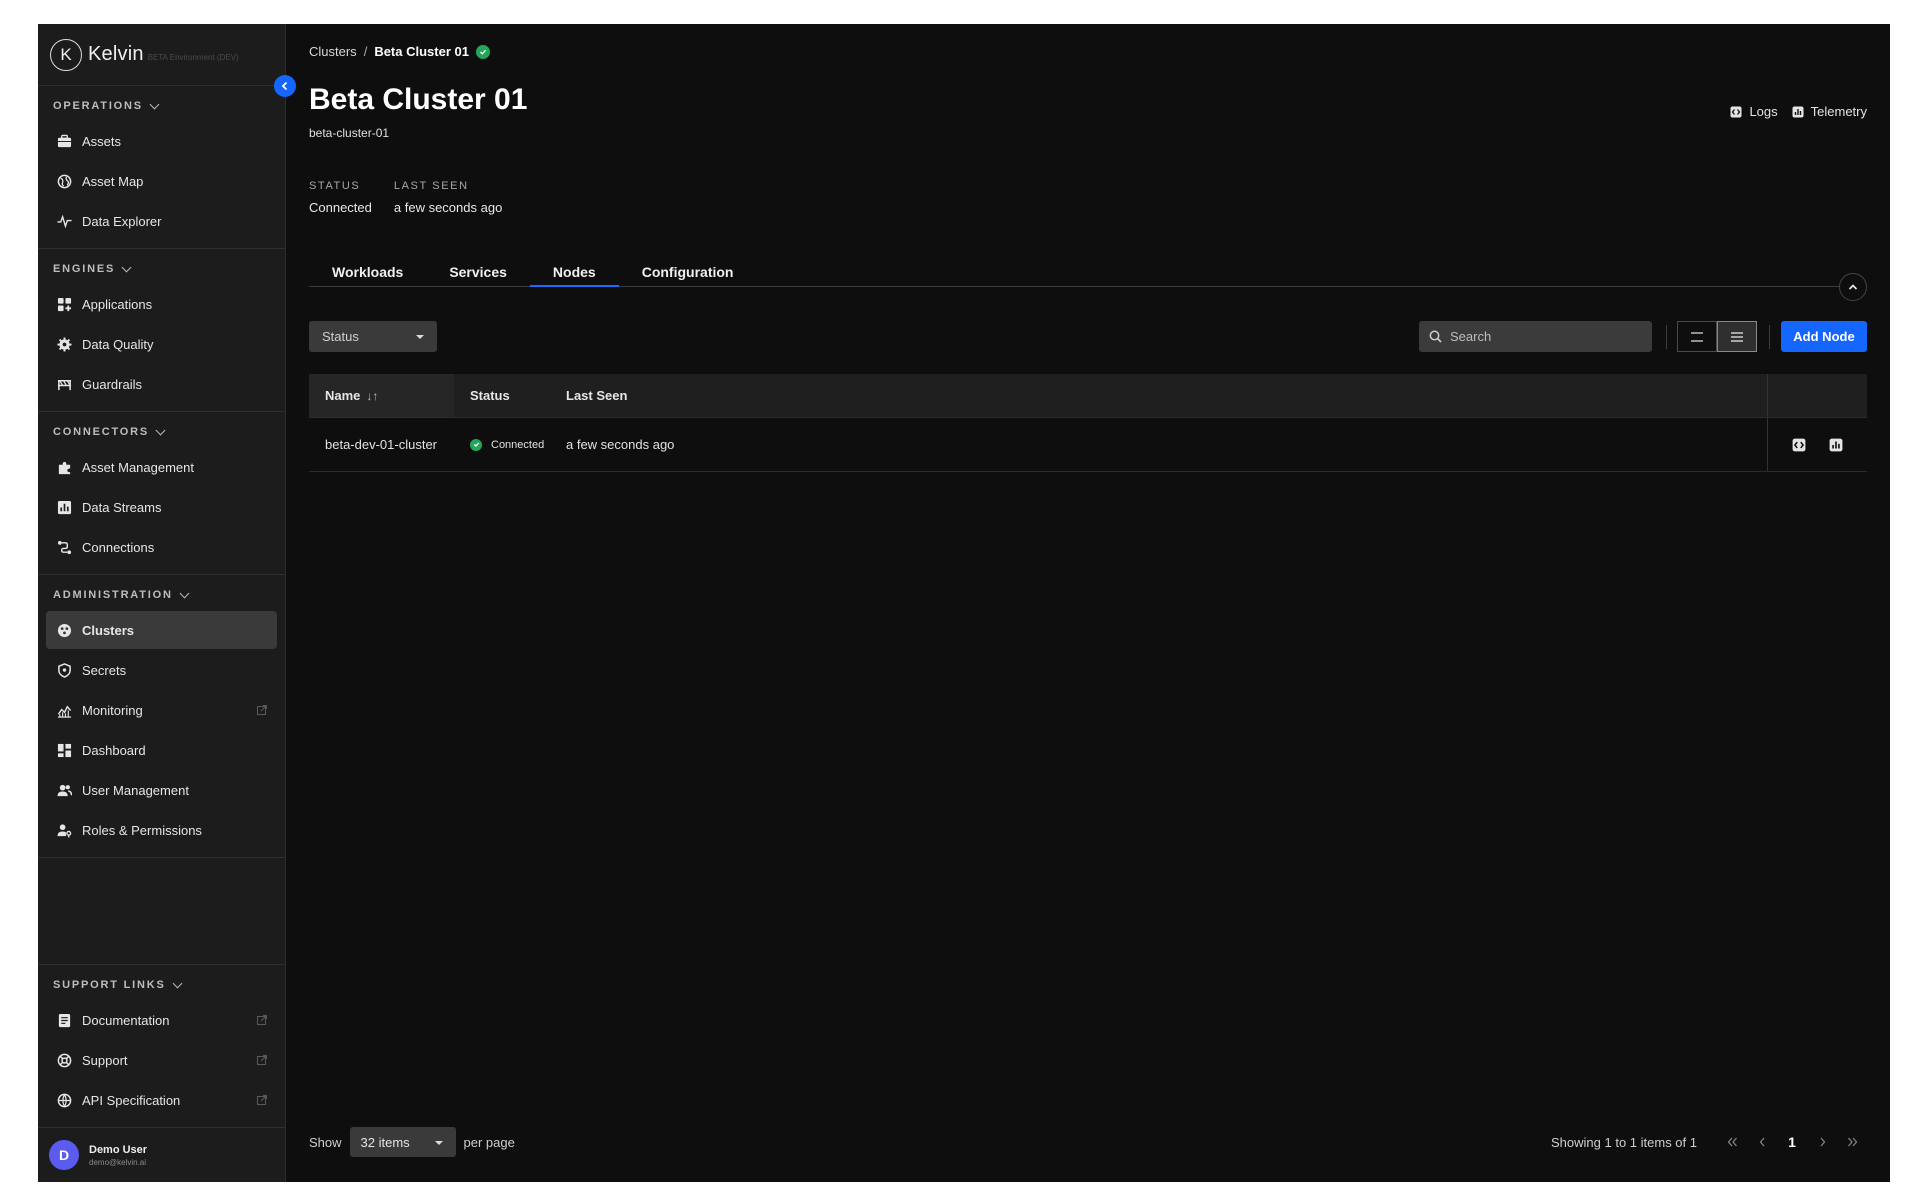 The image size is (1920, 1200). I want to click on sidebar-item-label: Data Explorer, so click(122, 221).